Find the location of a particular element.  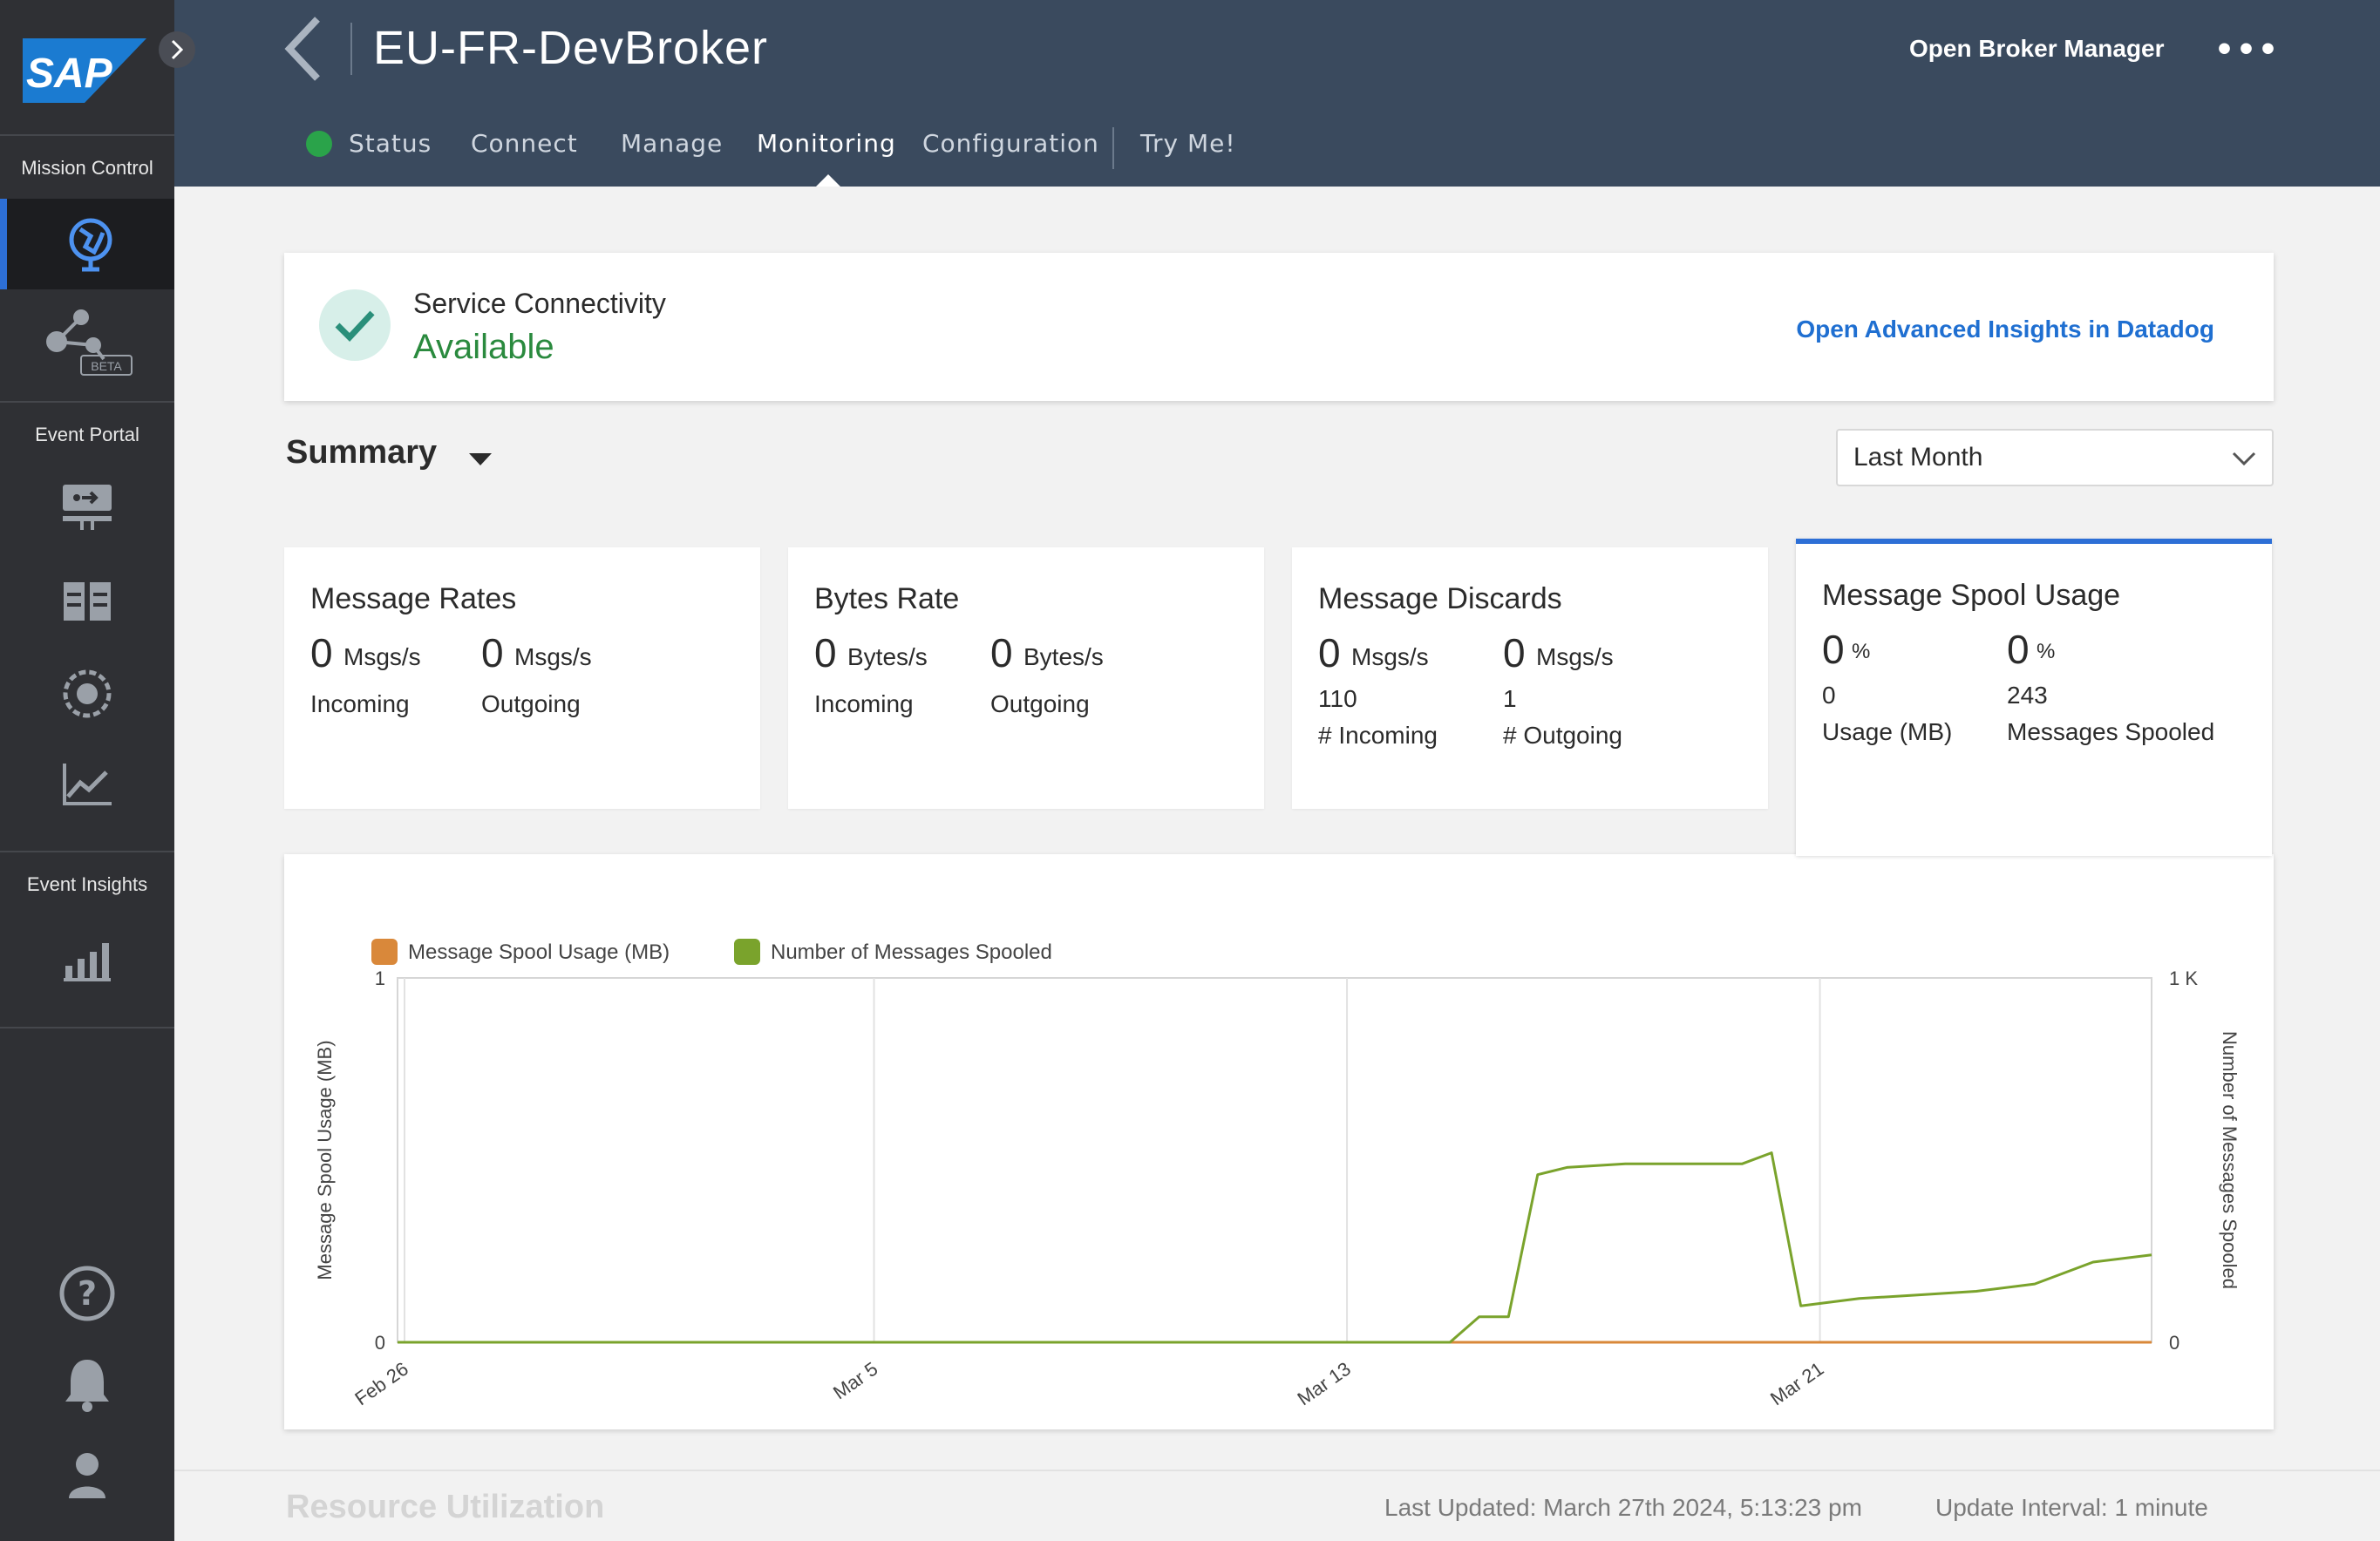

incoming-label: Incoming is located at coordinates (360, 703).